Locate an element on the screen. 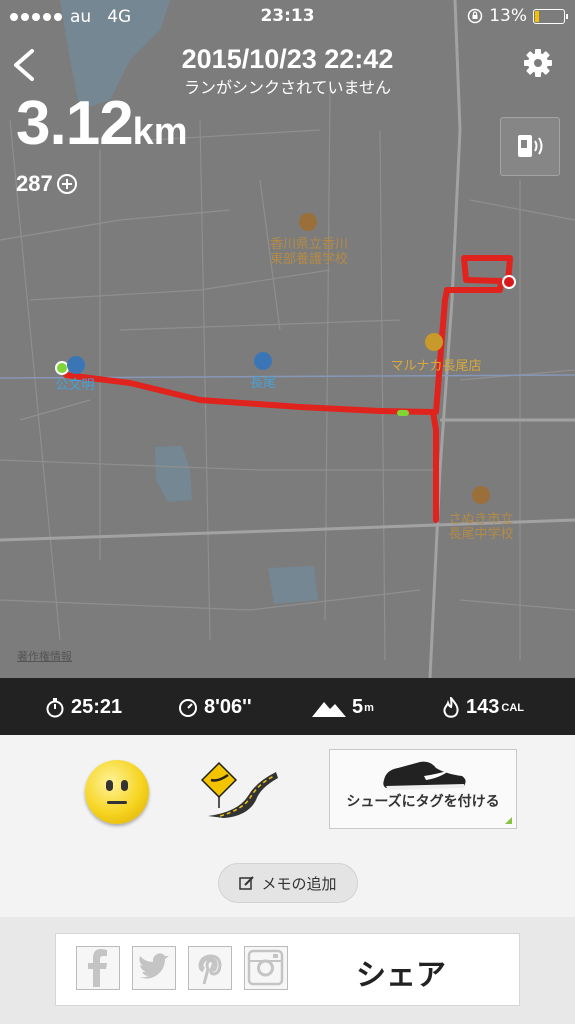 The height and width of the screenshot is (1024, 575). edit-icon is located at coordinates (247, 883).